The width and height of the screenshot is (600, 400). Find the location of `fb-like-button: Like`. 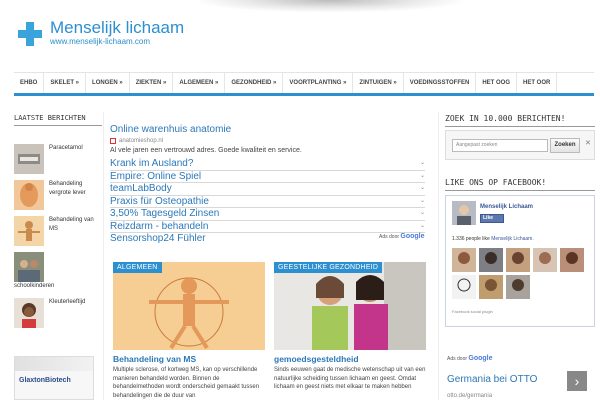

fb-like-button: Like is located at coordinates (492, 218).